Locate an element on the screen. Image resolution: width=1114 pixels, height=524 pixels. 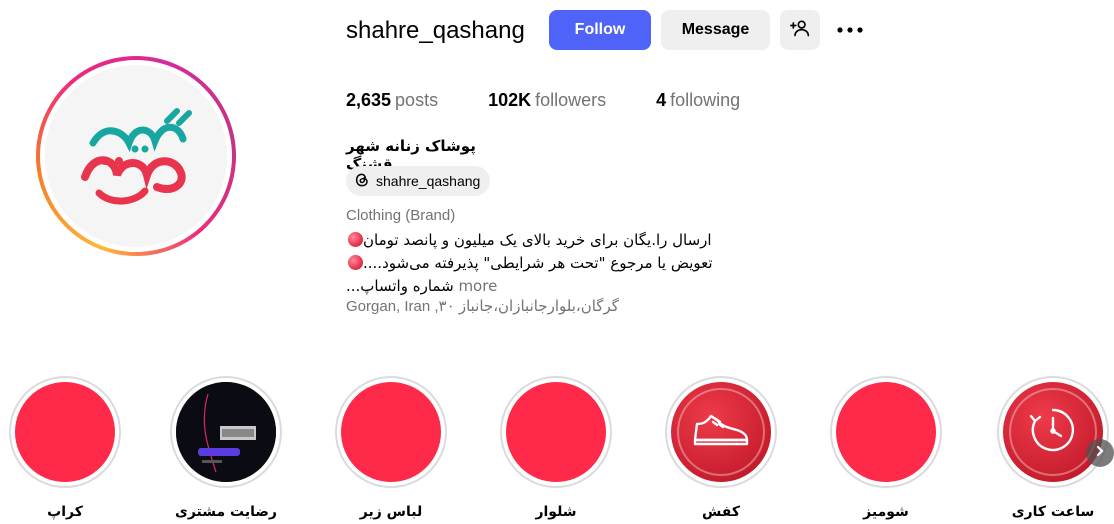
followers-stat: 102K followers is located at coordinates (547, 100).